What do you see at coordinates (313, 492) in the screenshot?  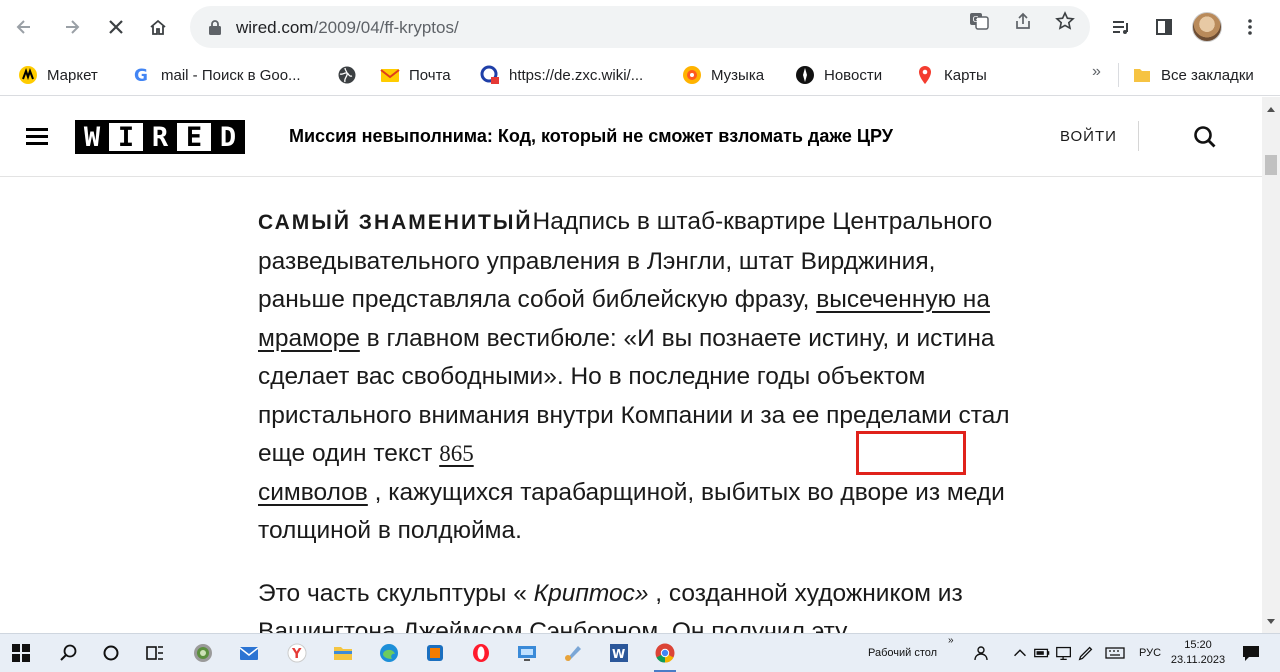 I see `symbols-link: символов` at bounding box center [313, 492].